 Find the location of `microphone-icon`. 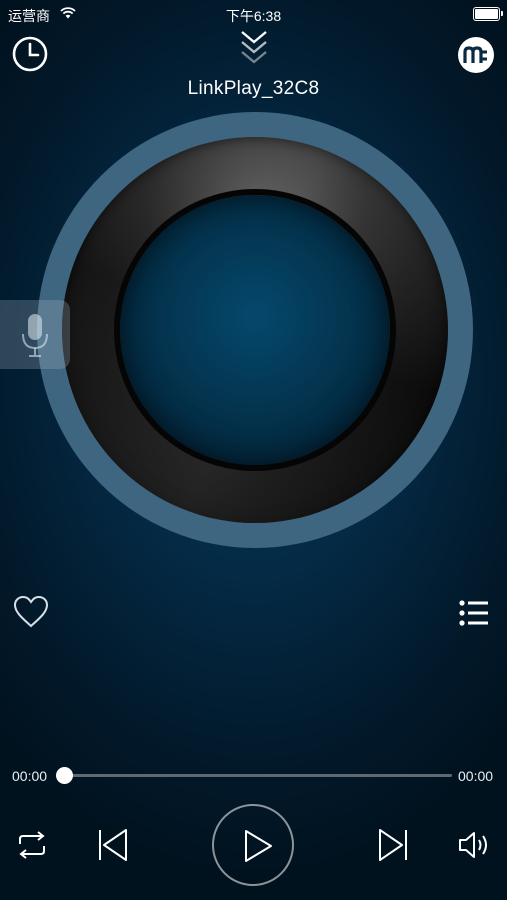

microphone-icon is located at coordinates (35, 335).